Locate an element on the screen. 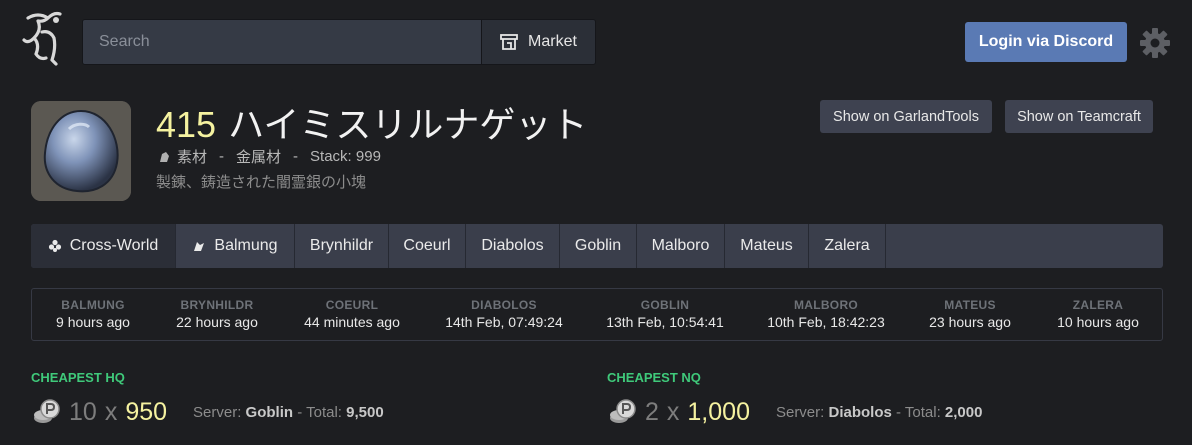 The height and width of the screenshot is (445, 1192). cheapest-hq-listing: 10 x 950 Server: Goblin - Total: 9,500 is located at coordinates (208, 412).